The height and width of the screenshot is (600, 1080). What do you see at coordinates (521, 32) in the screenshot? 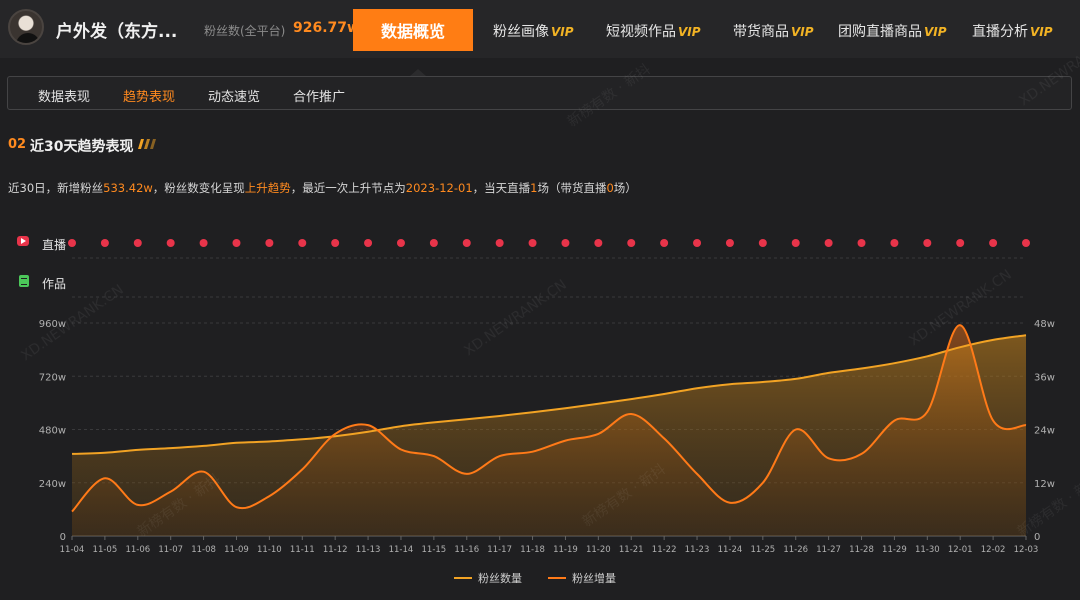
I see `tab-label: 粉丝画像` at bounding box center [521, 32].